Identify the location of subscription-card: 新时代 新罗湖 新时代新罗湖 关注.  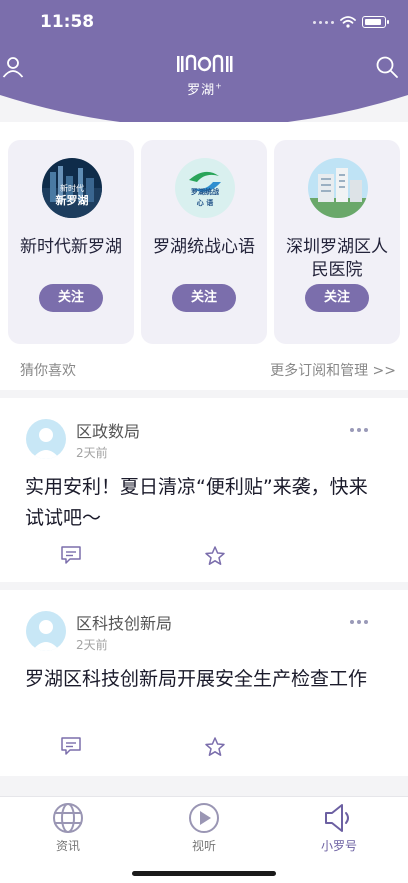
(71, 242).